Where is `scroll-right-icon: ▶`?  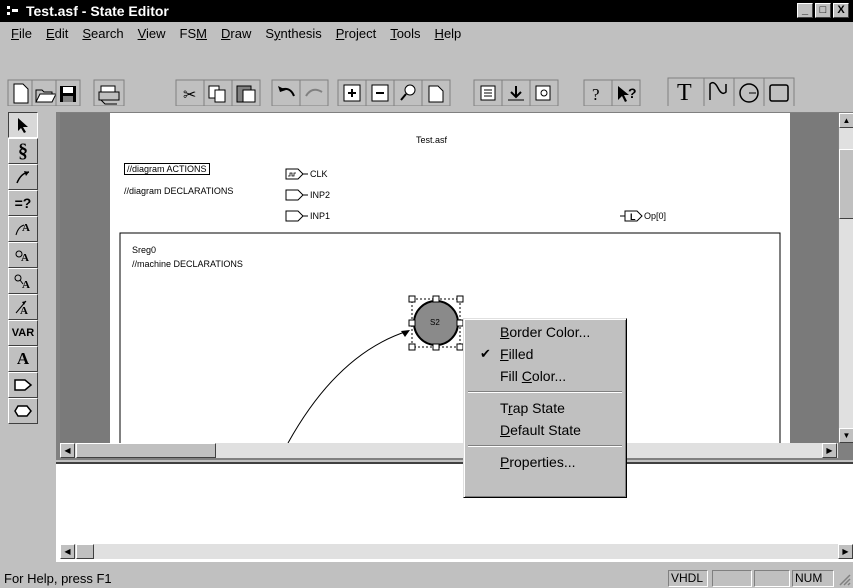 scroll-right-icon: ▶ is located at coordinates (829, 450).